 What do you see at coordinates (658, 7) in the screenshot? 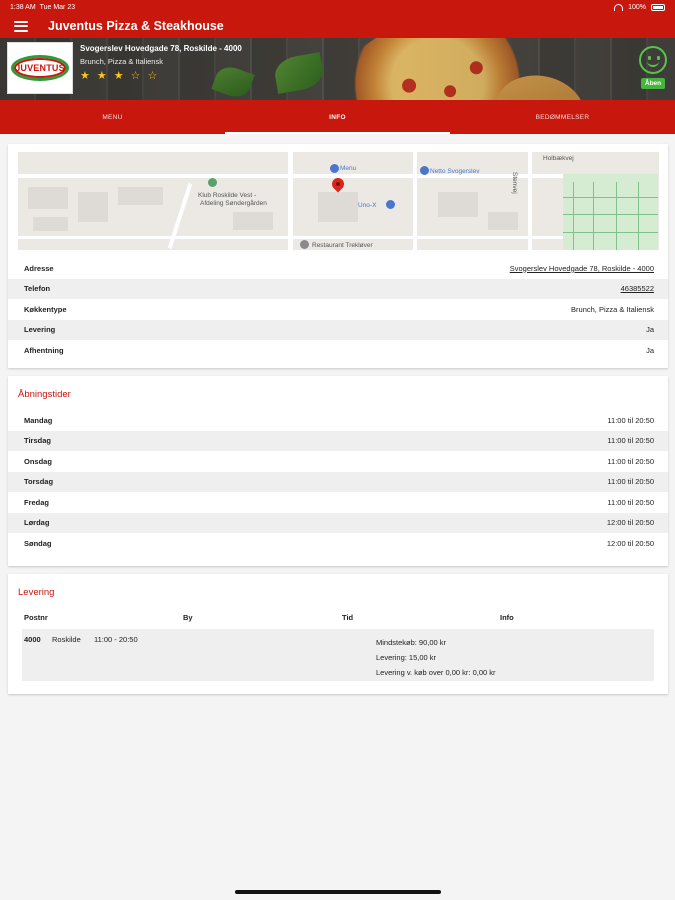
I see `battery-icon` at bounding box center [658, 7].